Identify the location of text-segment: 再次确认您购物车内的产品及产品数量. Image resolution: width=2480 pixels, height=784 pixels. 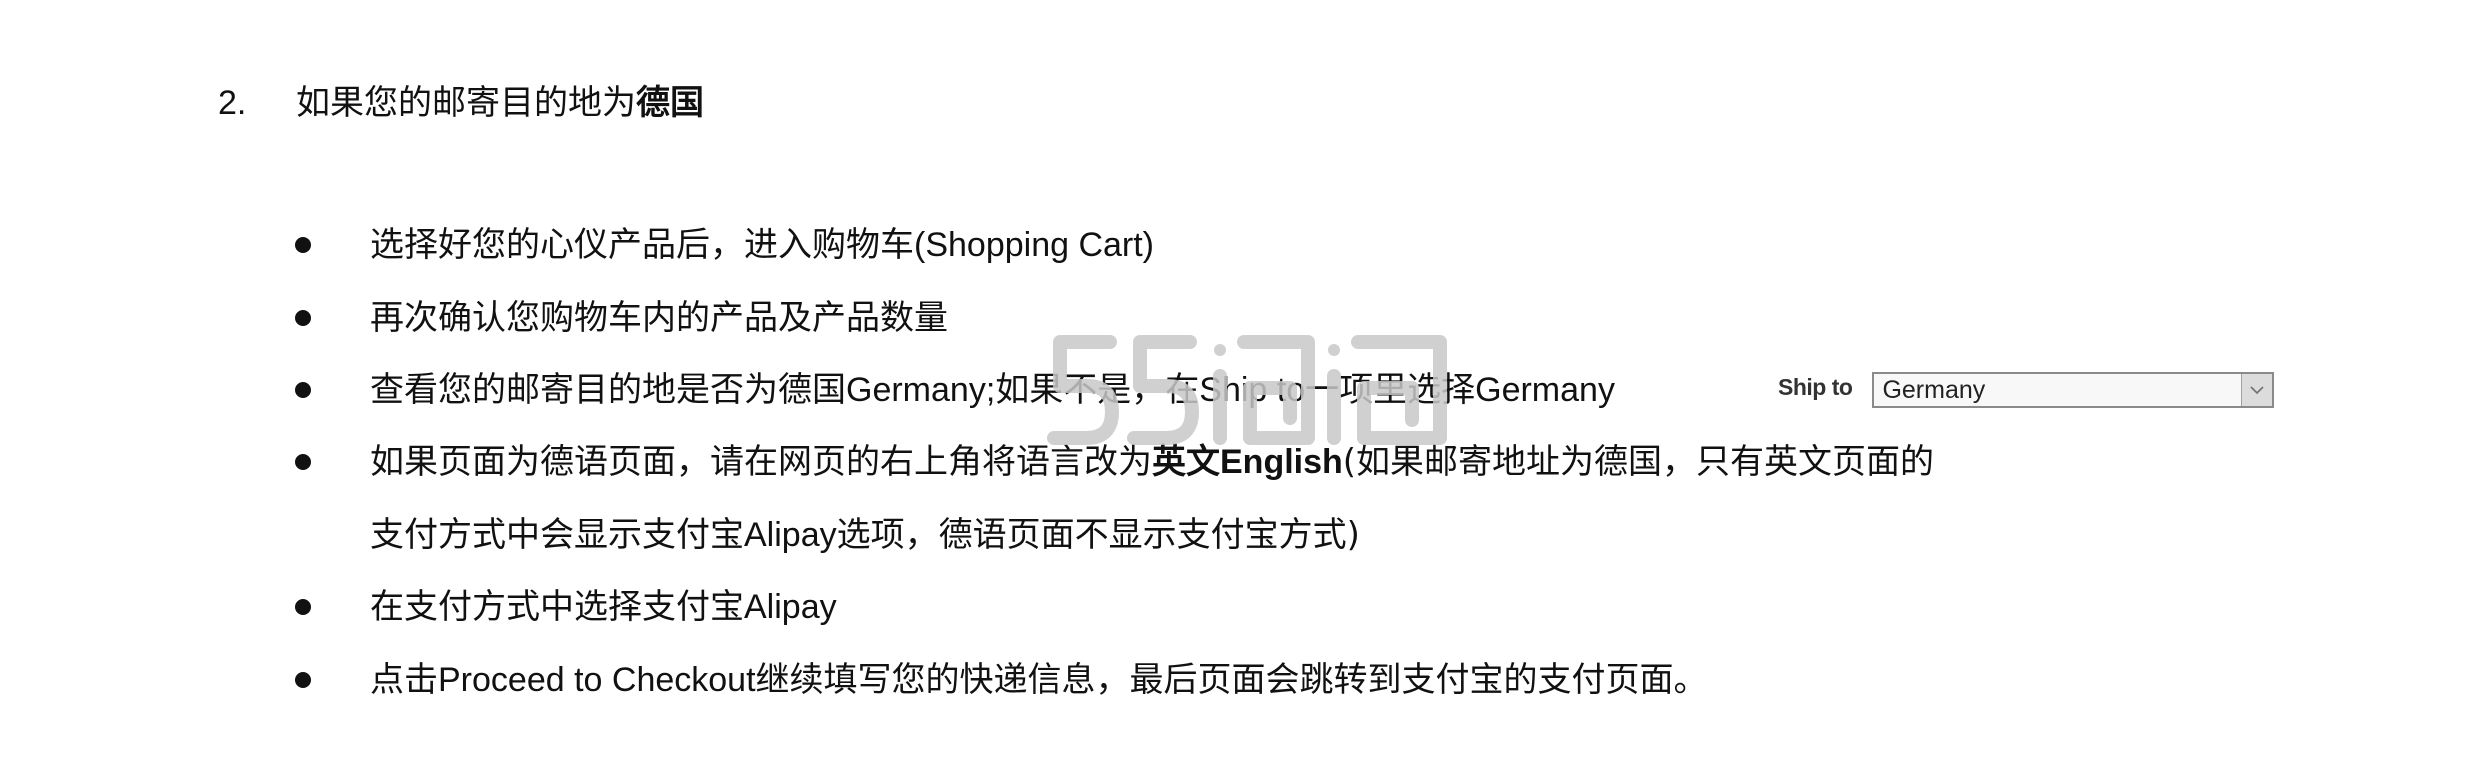
(659, 318).